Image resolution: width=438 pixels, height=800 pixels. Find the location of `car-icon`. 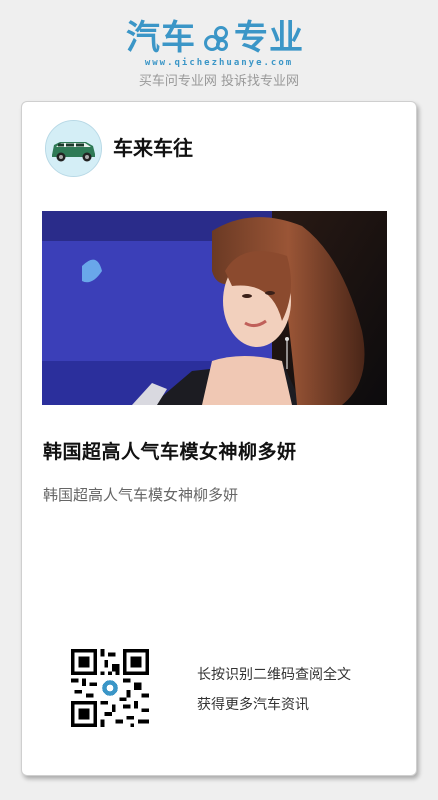

car-icon is located at coordinates (73, 148).